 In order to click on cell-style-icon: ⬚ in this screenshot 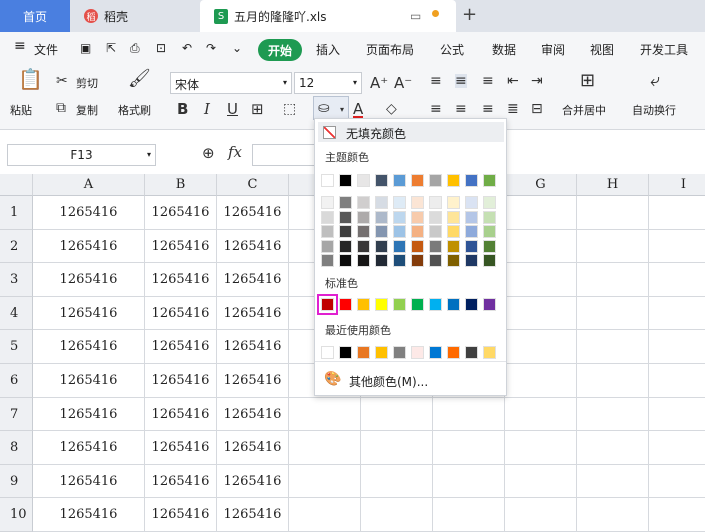, I will do `click(289, 109)`.